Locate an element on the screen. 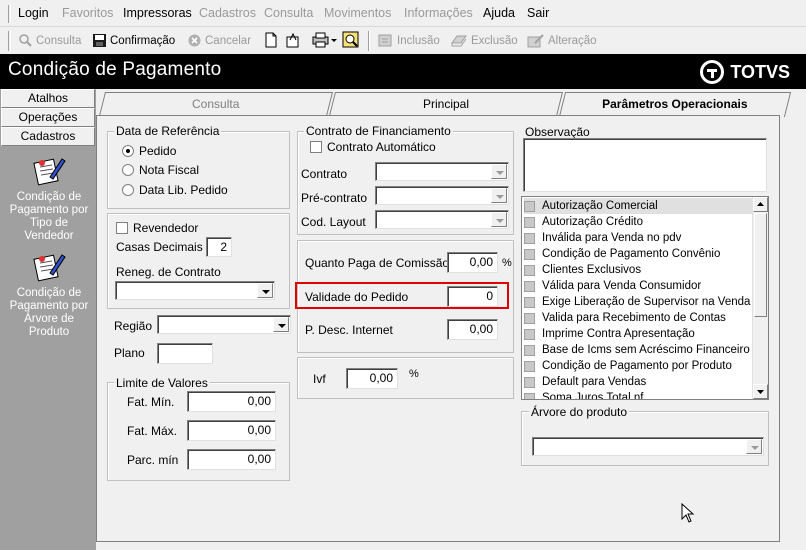  delete-record-icon is located at coordinates (459, 41).